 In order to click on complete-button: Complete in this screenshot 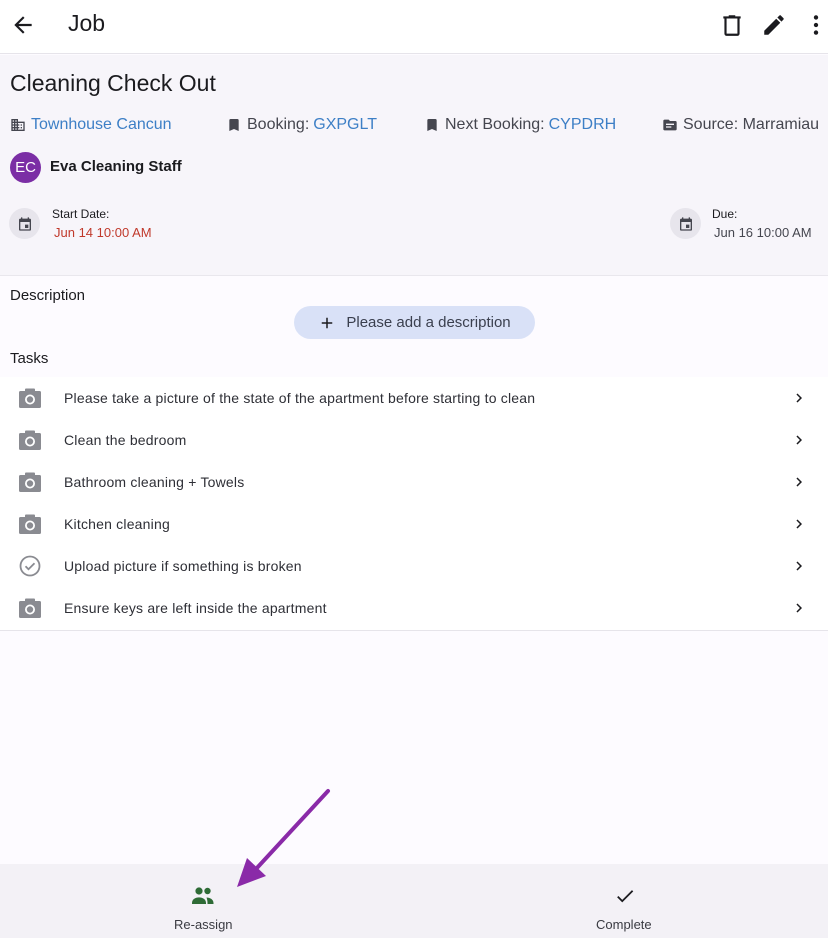, I will do `click(626, 901)`.